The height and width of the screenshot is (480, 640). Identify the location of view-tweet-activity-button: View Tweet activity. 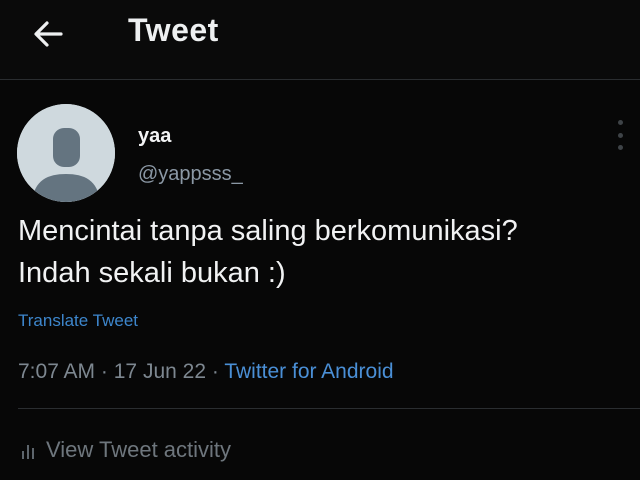
(126, 450).